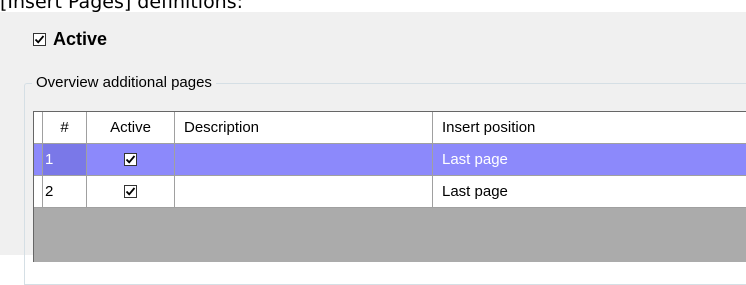 The image size is (746, 285). What do you see at coordinates (304, 128) in the screenshot?
I see `column-header-description: Description` at bounding box center [304, 128].